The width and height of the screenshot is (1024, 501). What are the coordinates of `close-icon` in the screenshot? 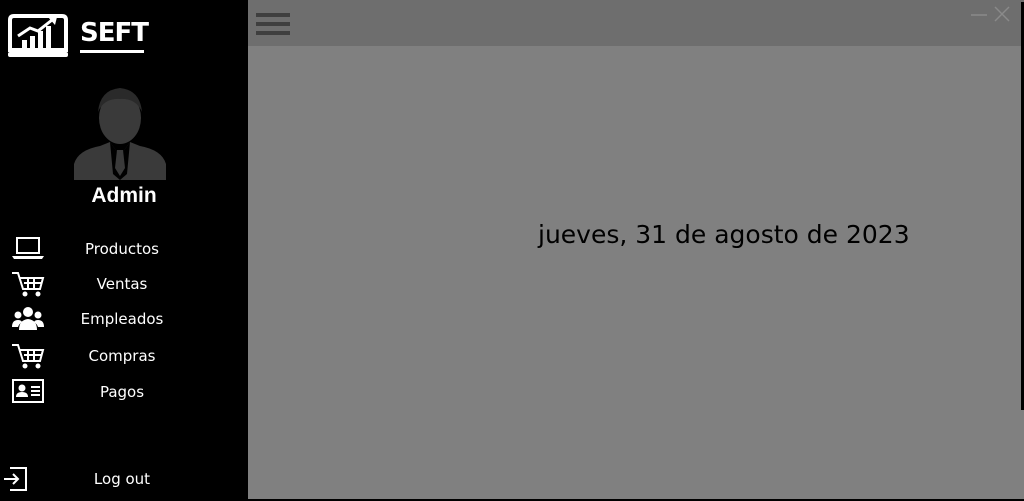 It's located at (1002, 14).